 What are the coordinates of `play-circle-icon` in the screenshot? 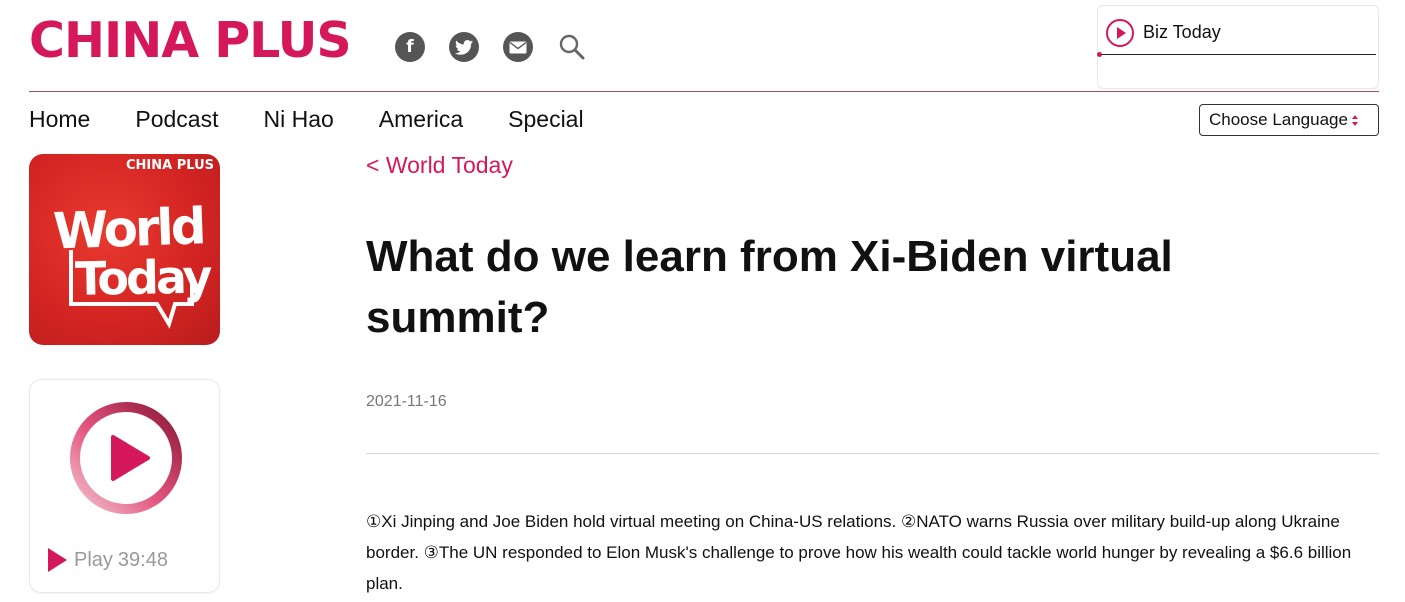 It's located at (126, 458).